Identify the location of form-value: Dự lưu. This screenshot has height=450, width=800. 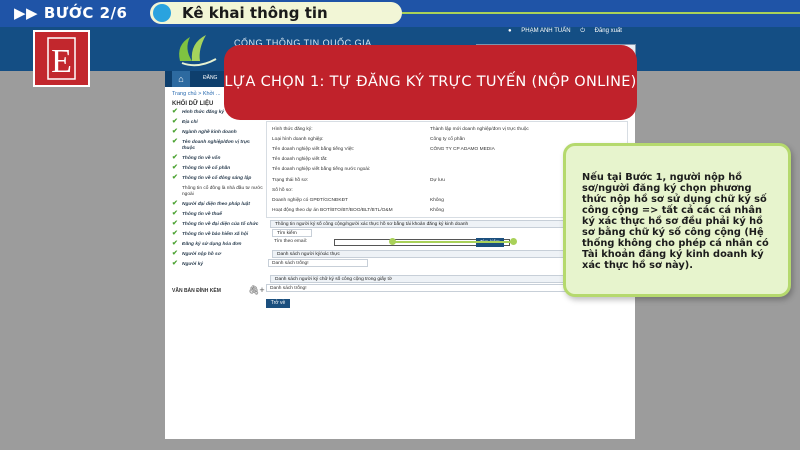
(437, 180).